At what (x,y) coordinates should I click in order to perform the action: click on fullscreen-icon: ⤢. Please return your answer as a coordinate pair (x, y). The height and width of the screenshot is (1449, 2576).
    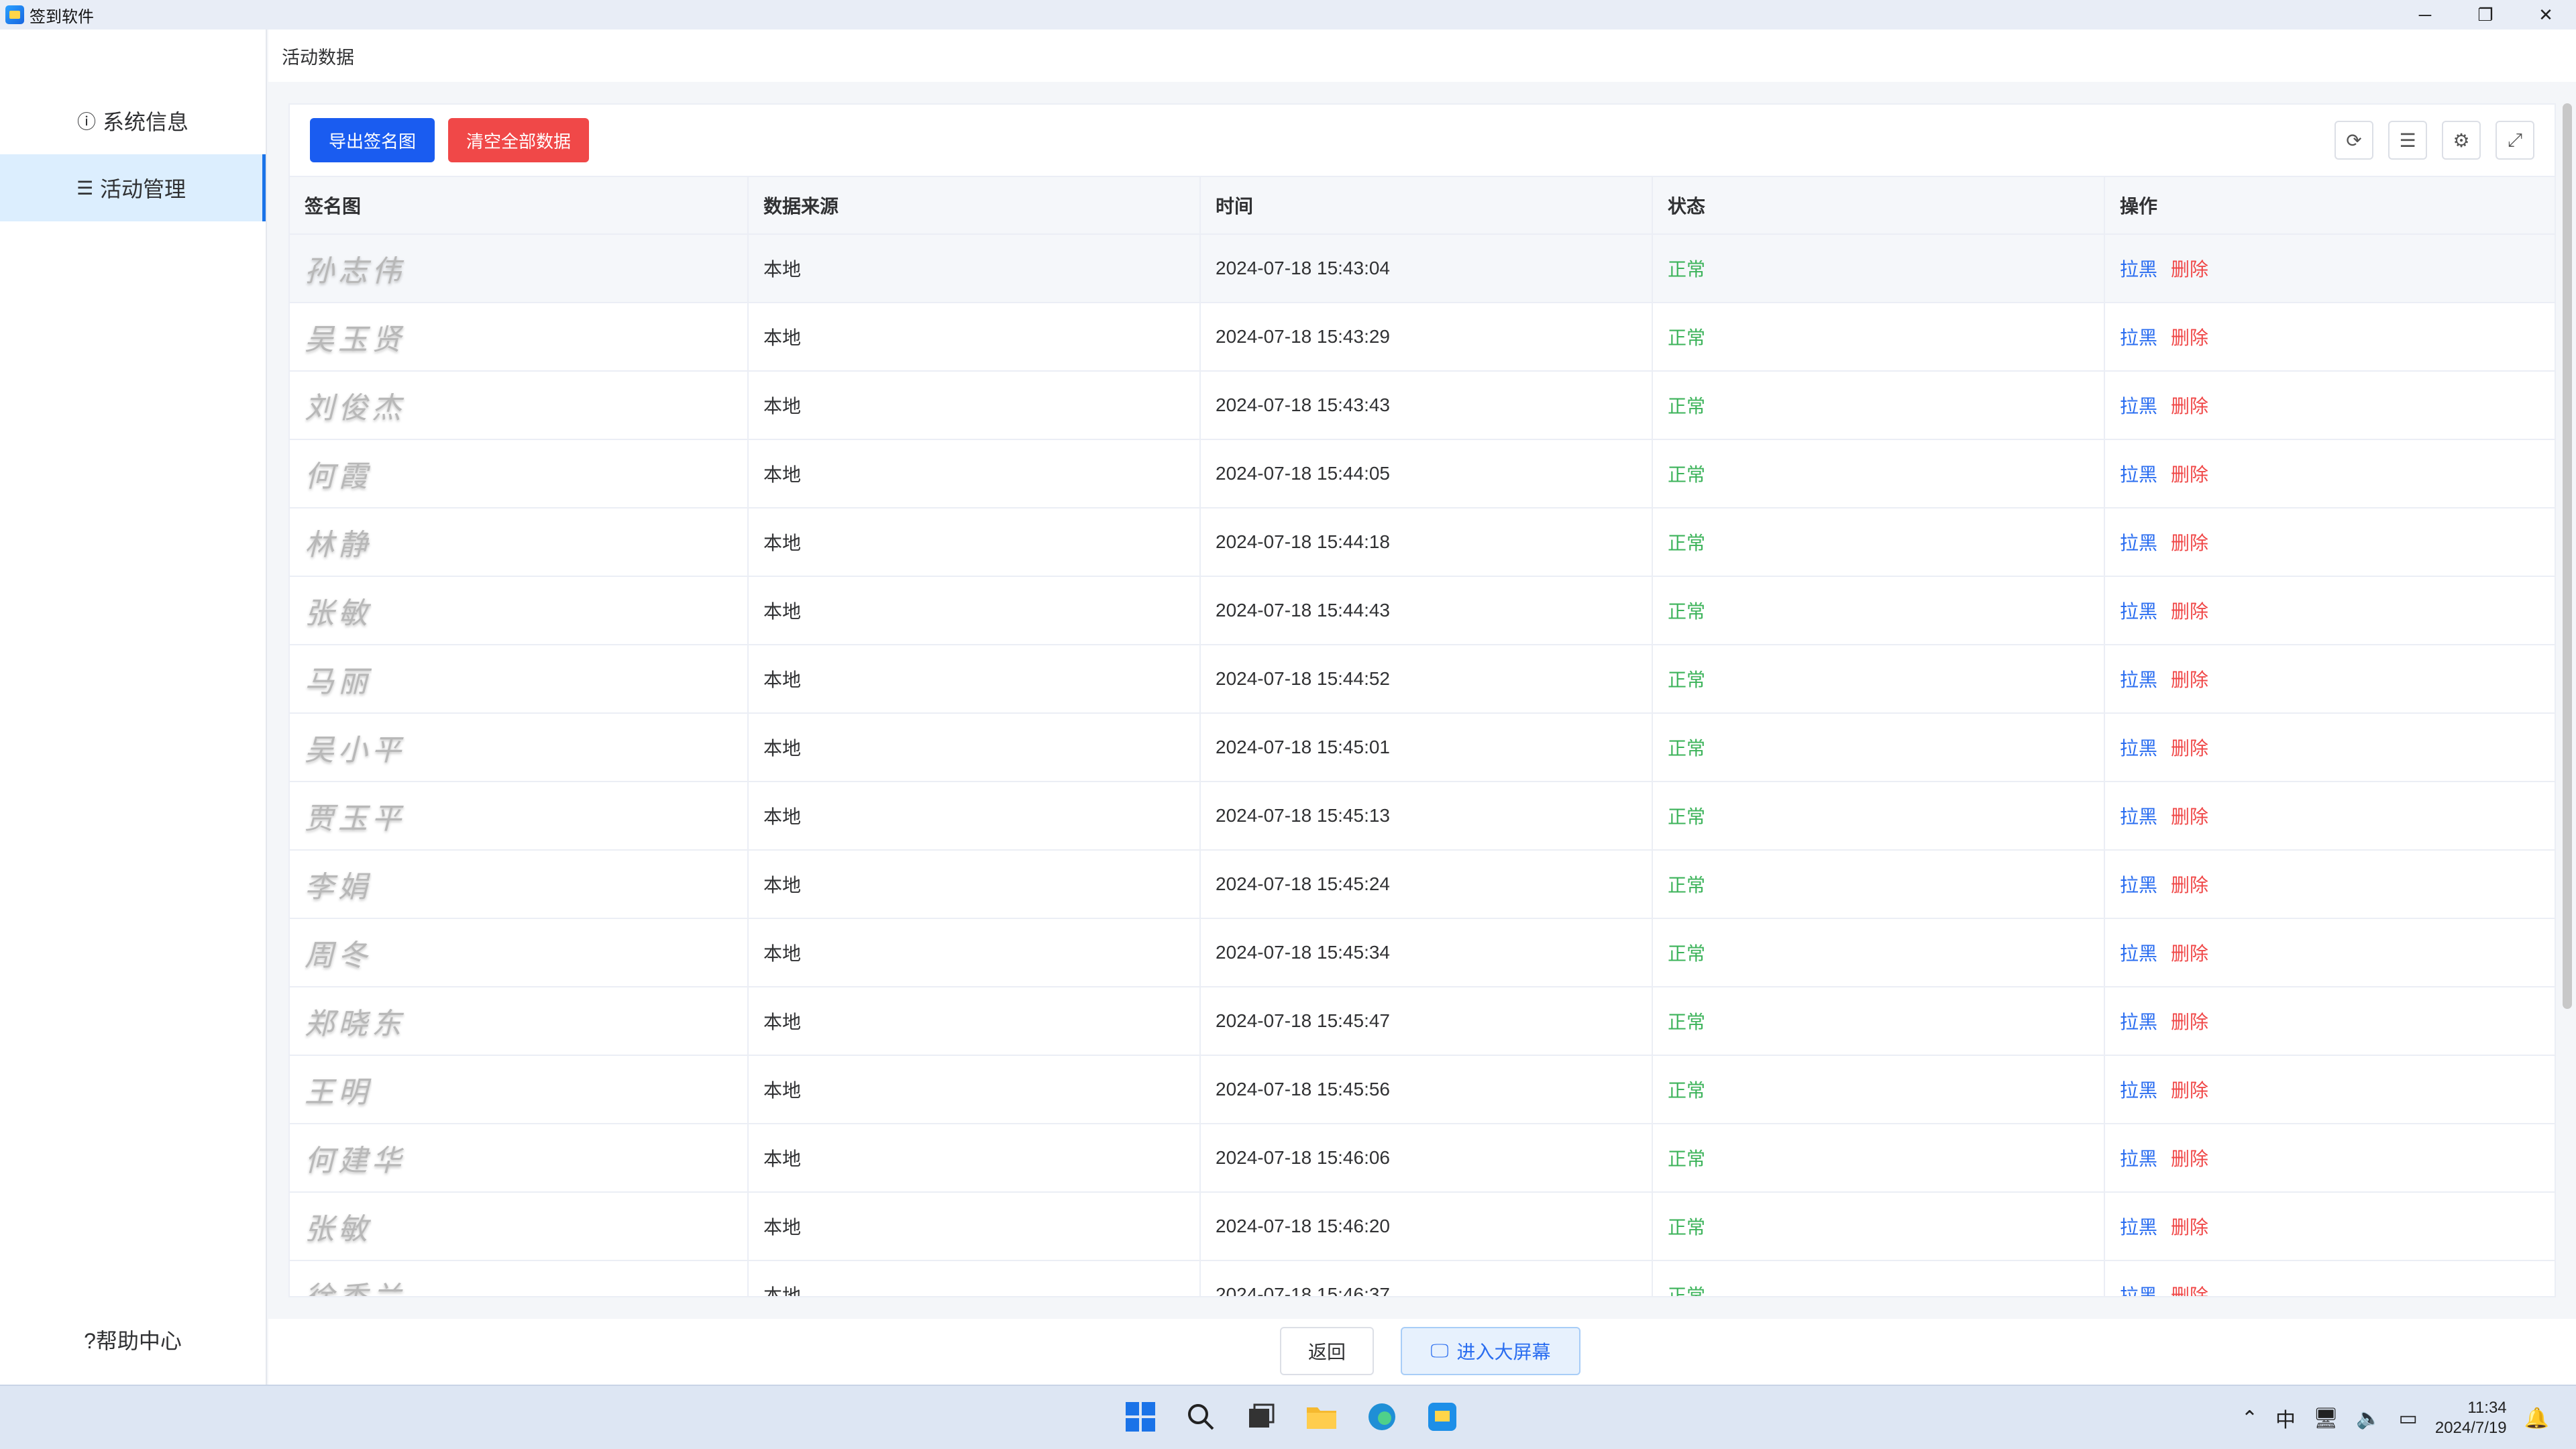
    Looking at the image, I should click on (2515, 140).